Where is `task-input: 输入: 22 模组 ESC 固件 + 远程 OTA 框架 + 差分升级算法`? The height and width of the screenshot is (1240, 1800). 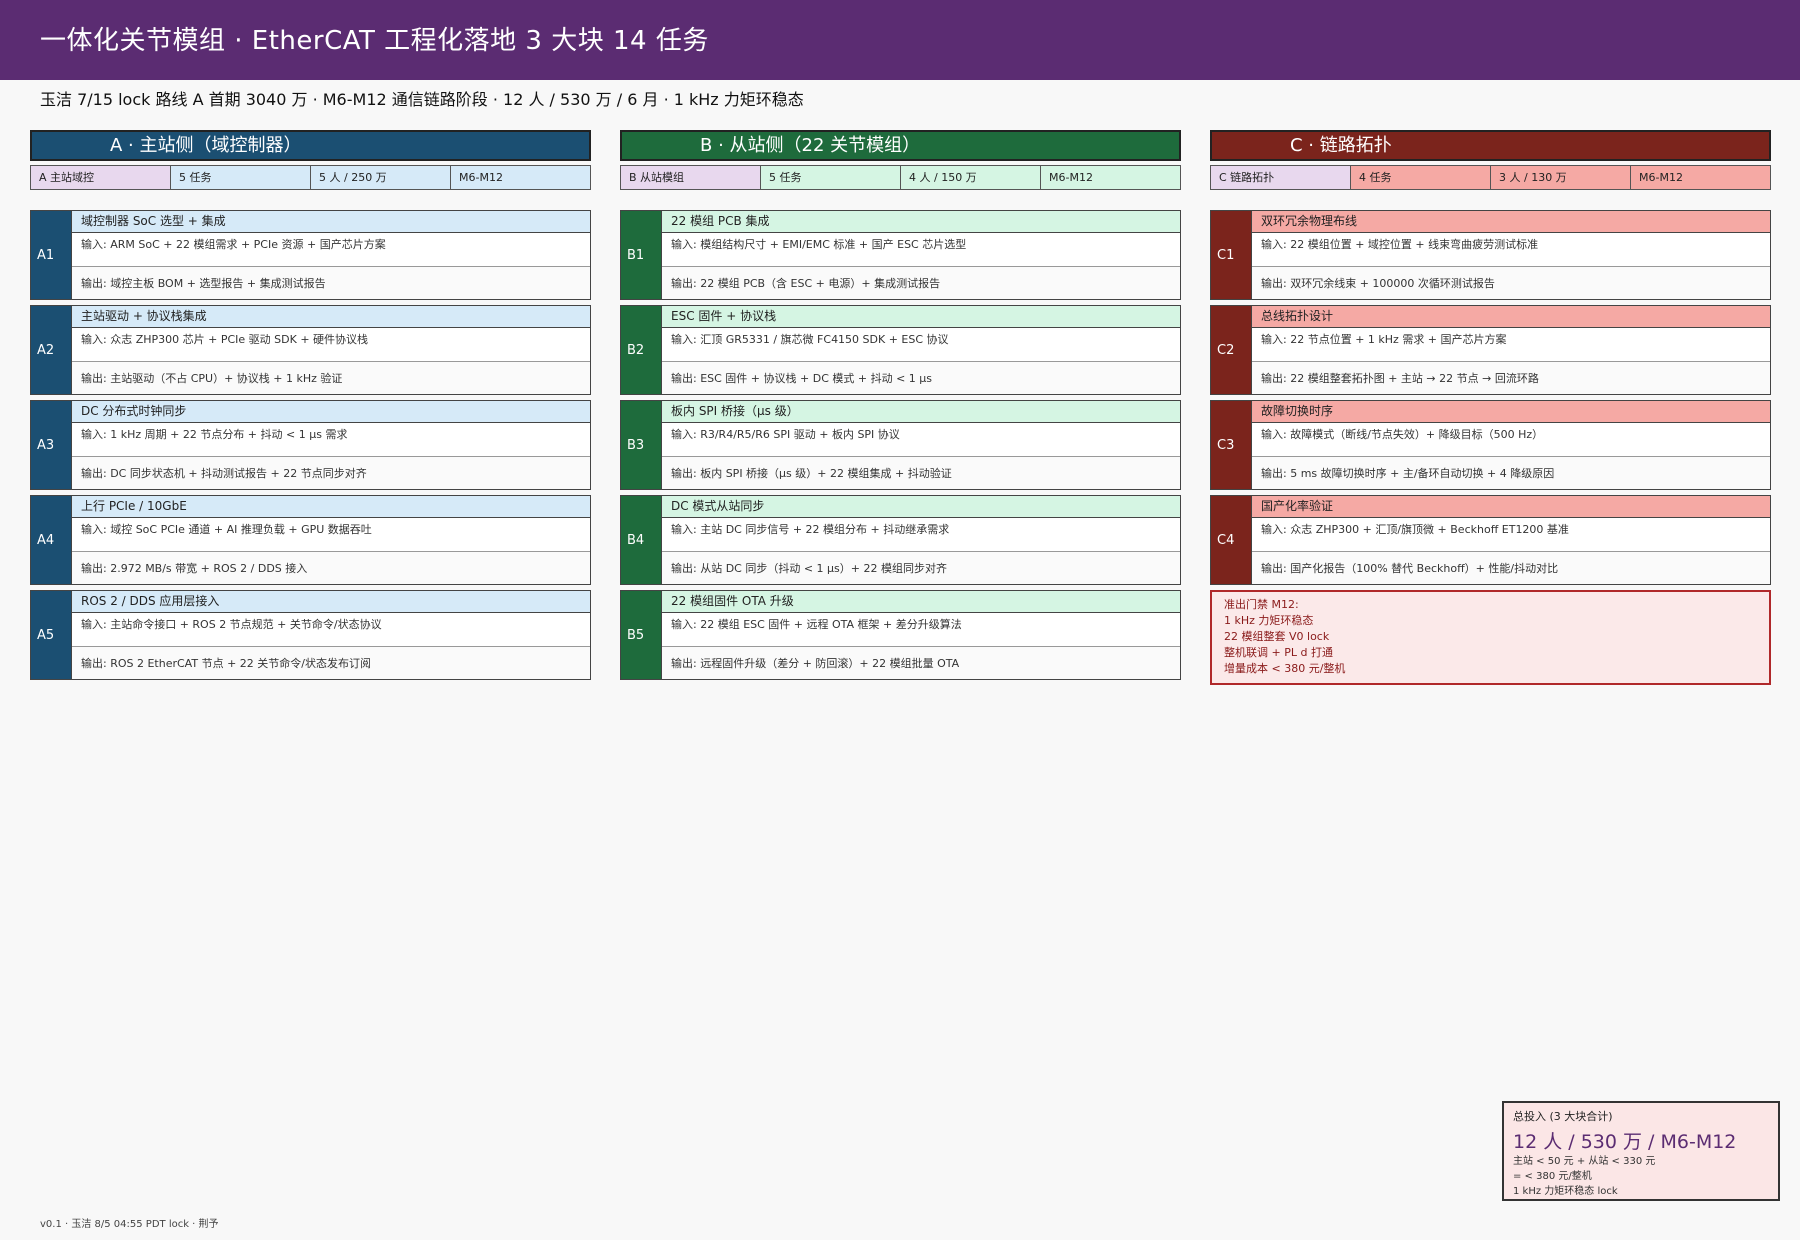
task-input: 输入: 22 模组 ESC 固件 + 远程 OTA 框架 + 差分升级算法 is located at coordinates (921, 630).